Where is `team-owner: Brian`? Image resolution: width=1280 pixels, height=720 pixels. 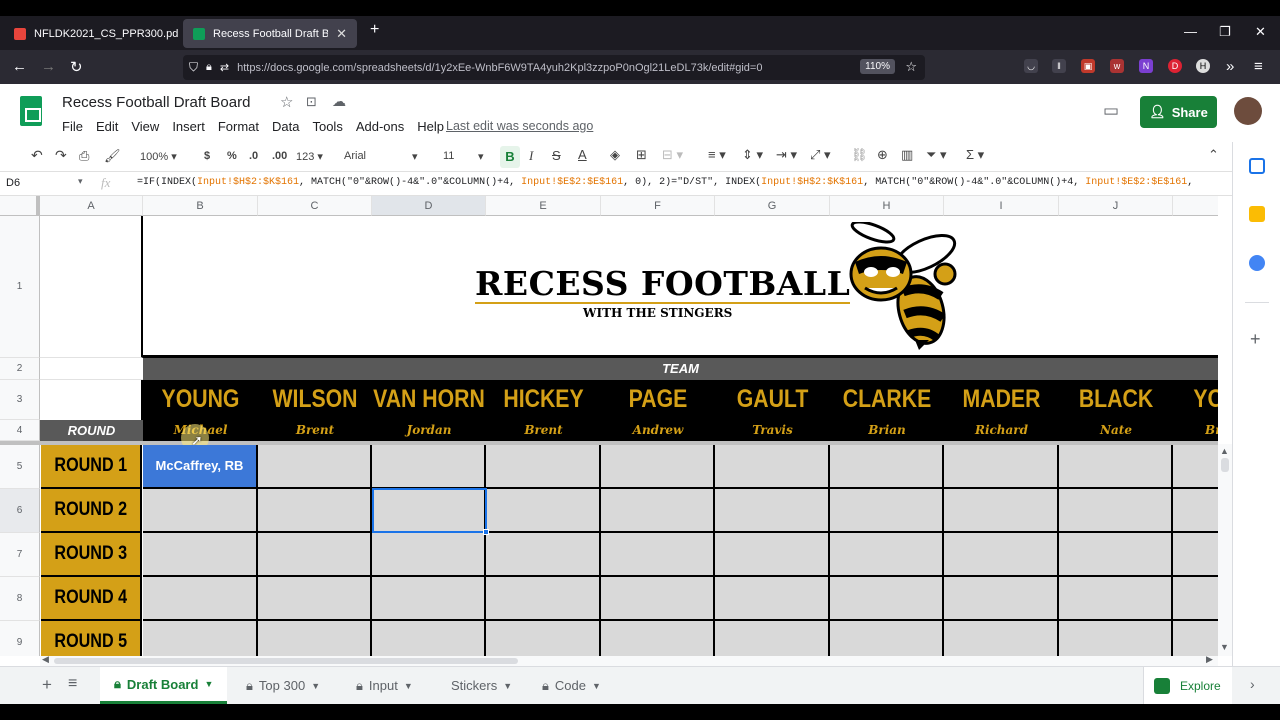 team-owner: Brian is located at coordinates (887, 430).